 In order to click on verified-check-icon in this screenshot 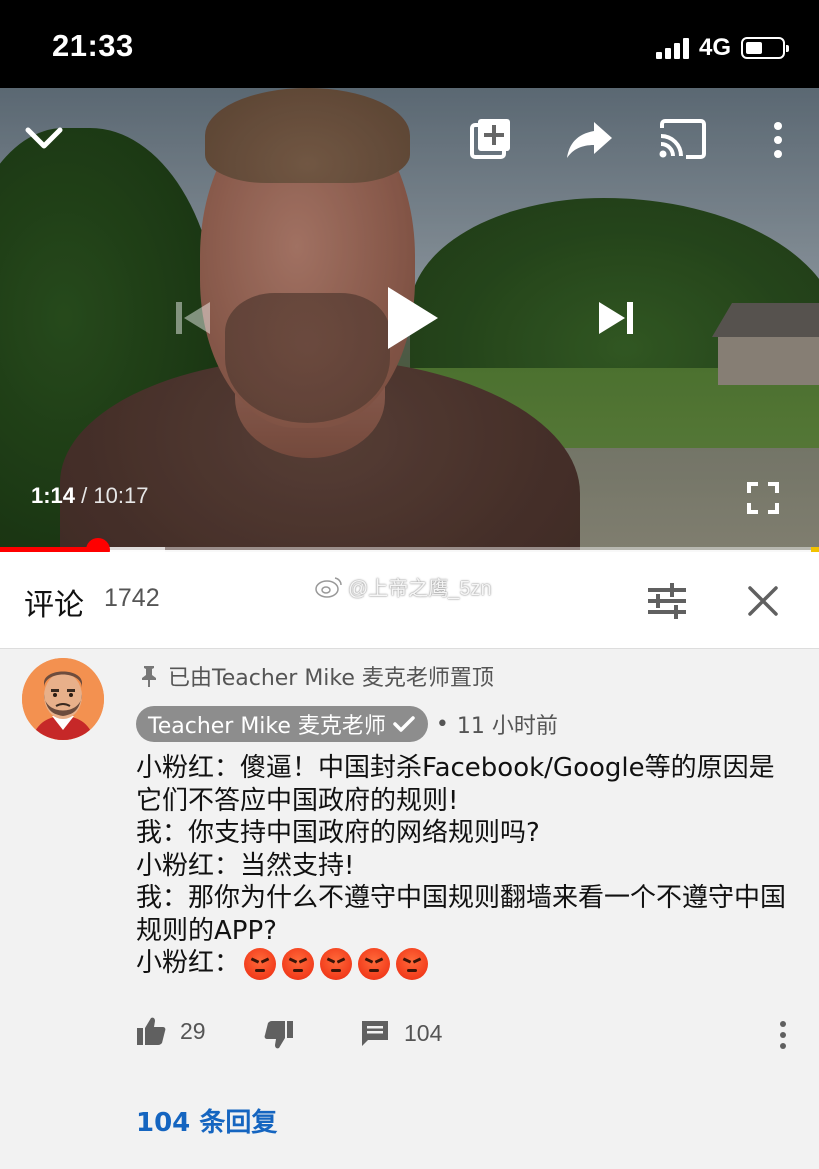, I will do `click(404, 724)`.